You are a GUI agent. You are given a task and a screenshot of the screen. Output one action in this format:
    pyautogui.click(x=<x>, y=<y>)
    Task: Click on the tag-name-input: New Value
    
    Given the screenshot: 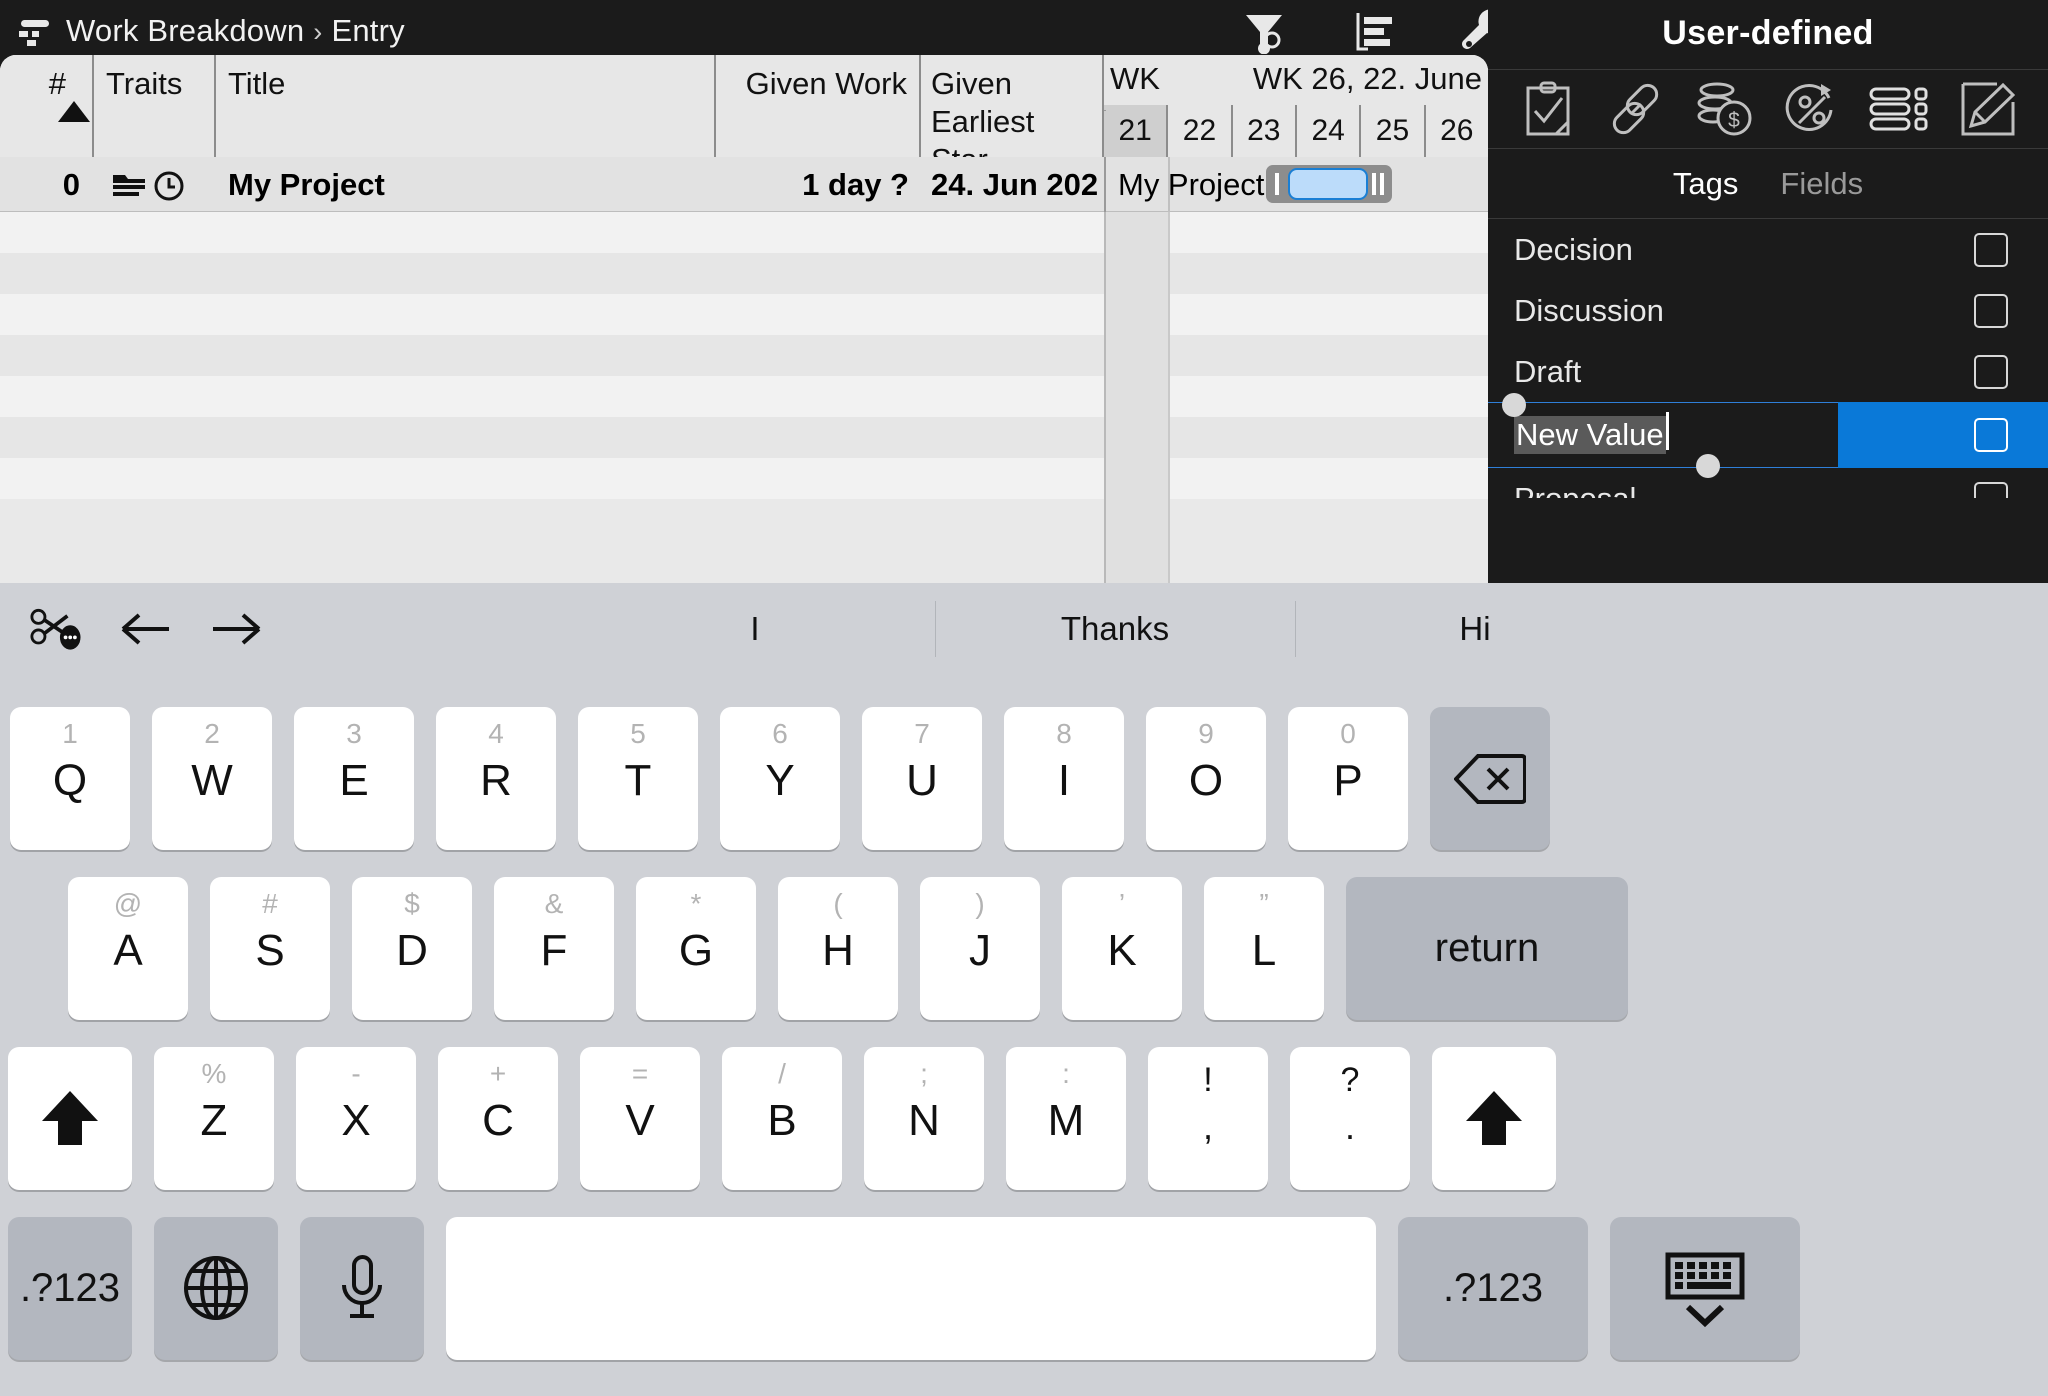 What is the action you would take?
    pyautogui.click(x=1663, y=435)
    